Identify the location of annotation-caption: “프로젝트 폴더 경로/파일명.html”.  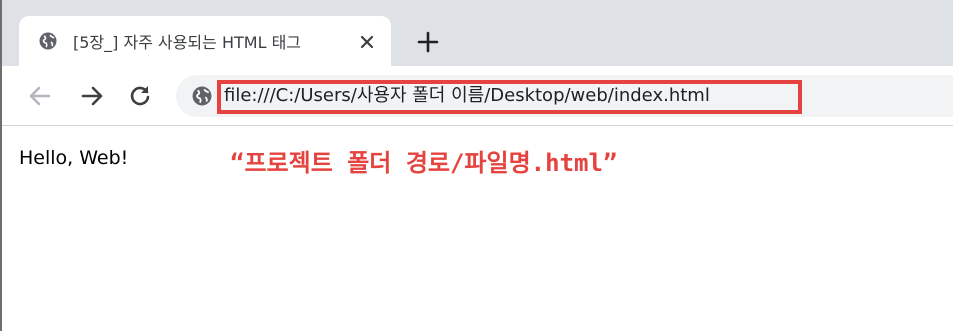
(424, 163).